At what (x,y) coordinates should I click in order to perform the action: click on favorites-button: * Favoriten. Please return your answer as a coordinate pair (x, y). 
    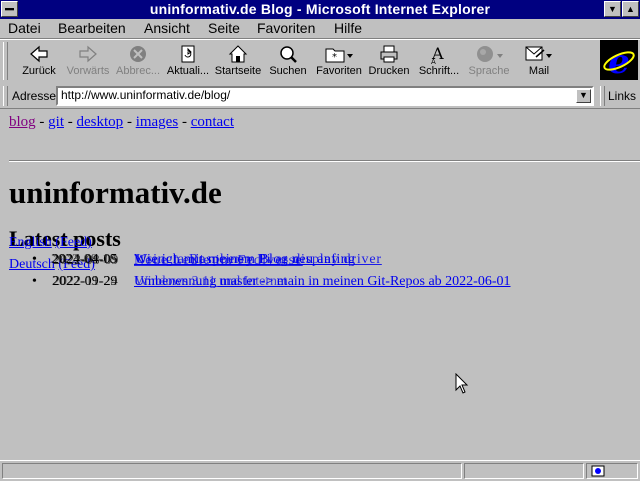
    Looking at the image, I should click on (339, 62).